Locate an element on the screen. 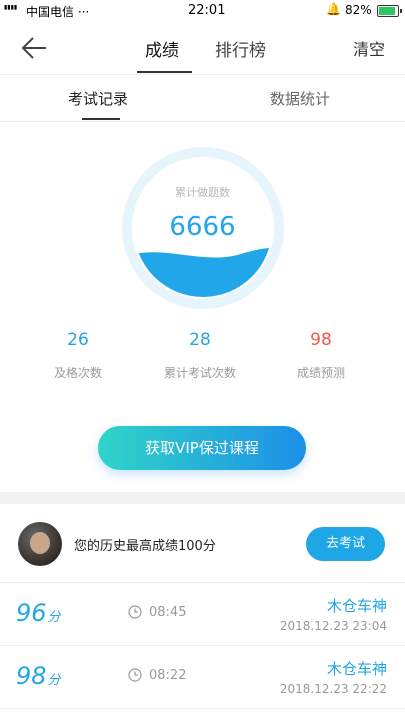  top-nav: 成绩 排行榜 清空 is located at coordinates (202, 48).